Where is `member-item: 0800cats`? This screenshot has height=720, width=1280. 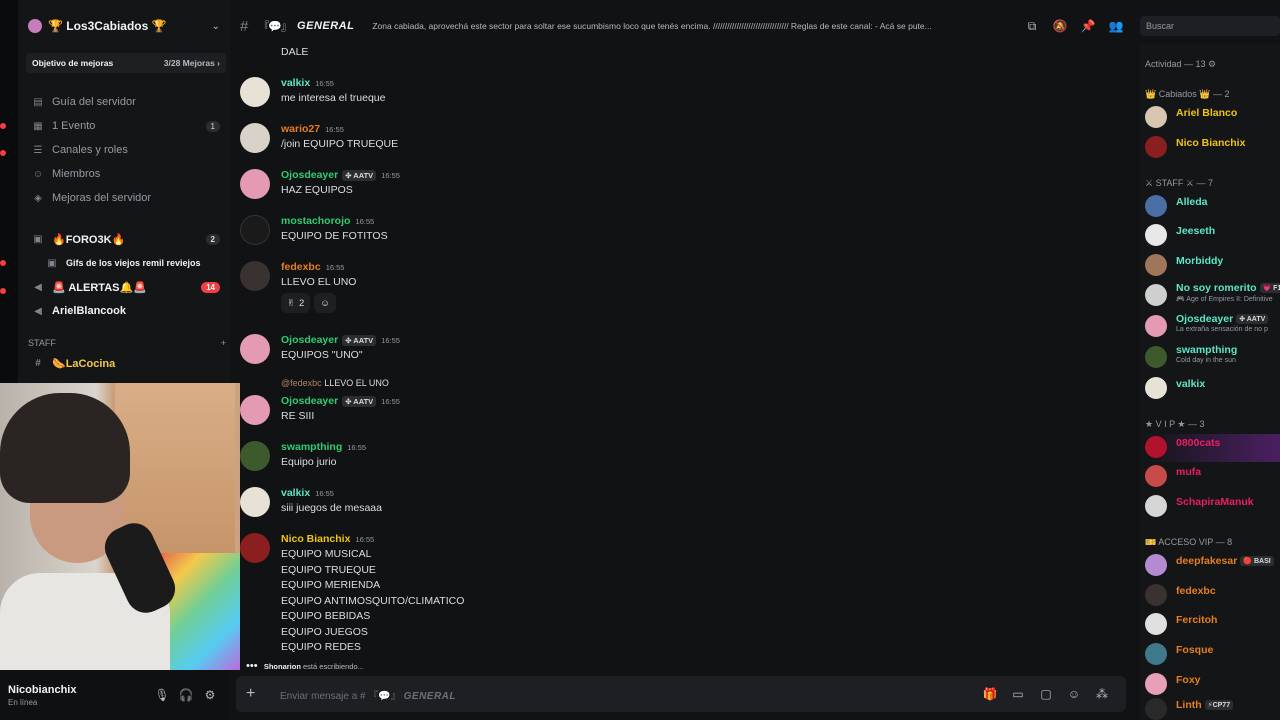 member-item: 0800cats is located at coordinates (1212, 448).